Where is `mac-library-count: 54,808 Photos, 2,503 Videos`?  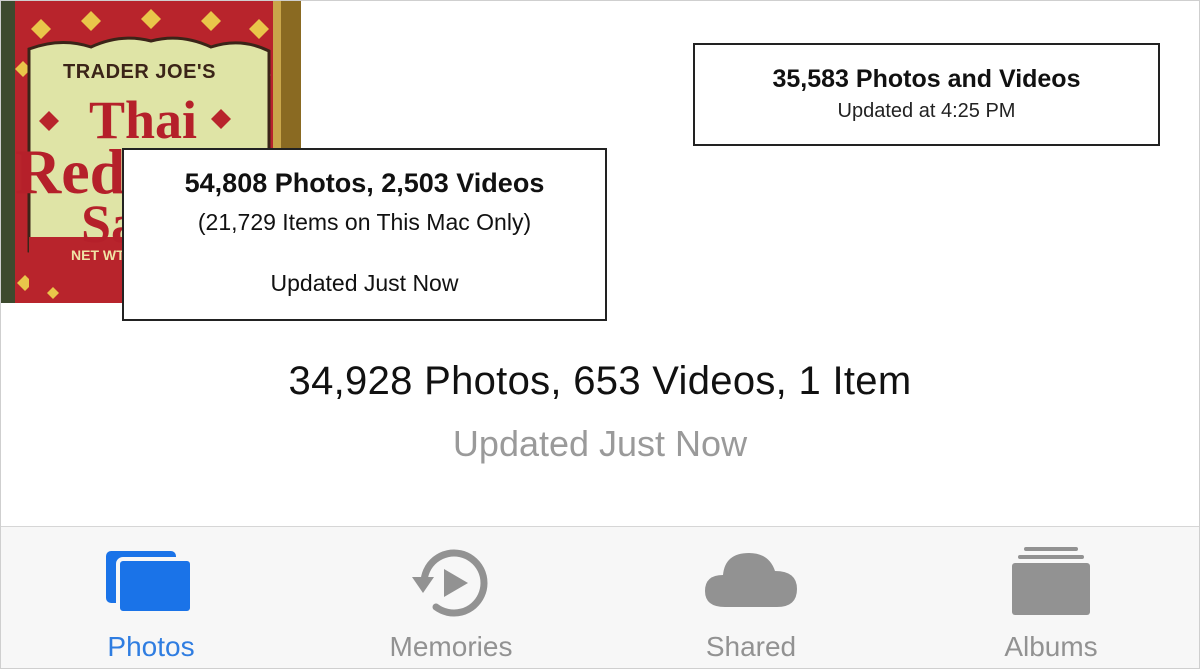 mac-library-count: 54,808 Photos, 2,503 Videos is located at coordinates (364, 183).